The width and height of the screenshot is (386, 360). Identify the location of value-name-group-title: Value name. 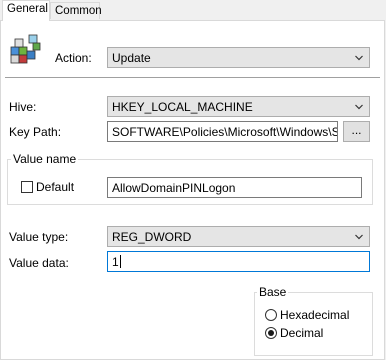
(45, 159).